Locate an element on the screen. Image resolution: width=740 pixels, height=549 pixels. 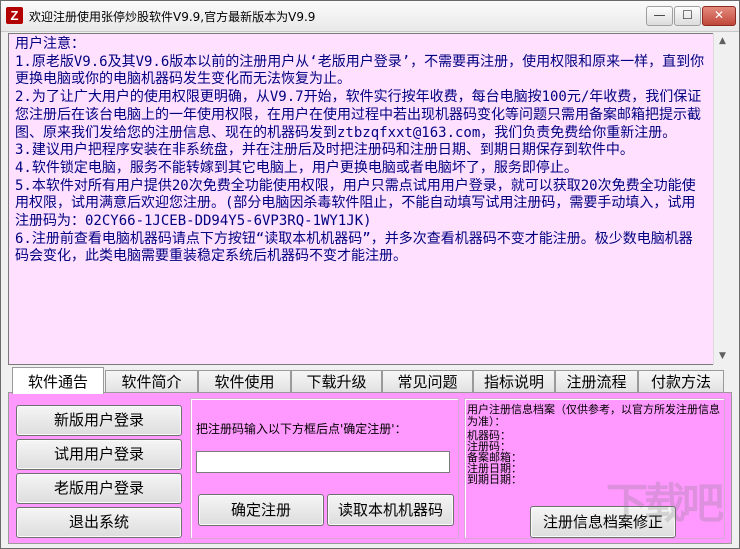
maximize-icon: ☐ is located at coordinates (687, 15).